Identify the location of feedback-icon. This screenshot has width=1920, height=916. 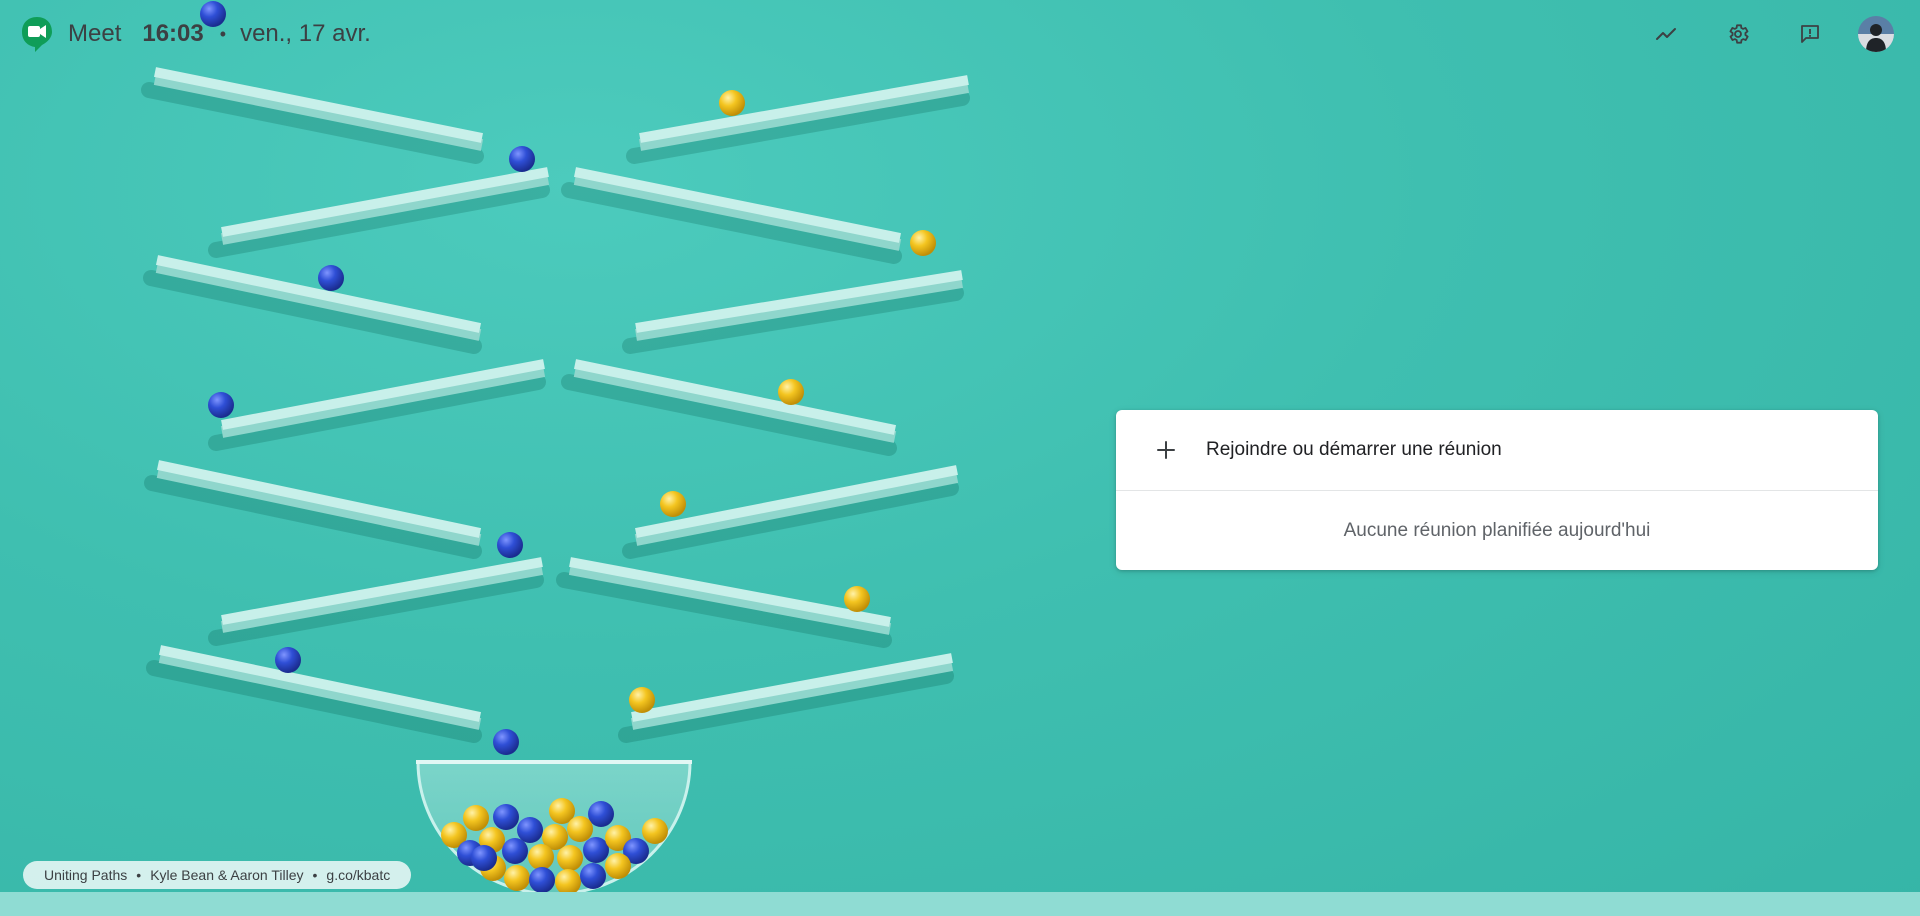
(1810, 34).